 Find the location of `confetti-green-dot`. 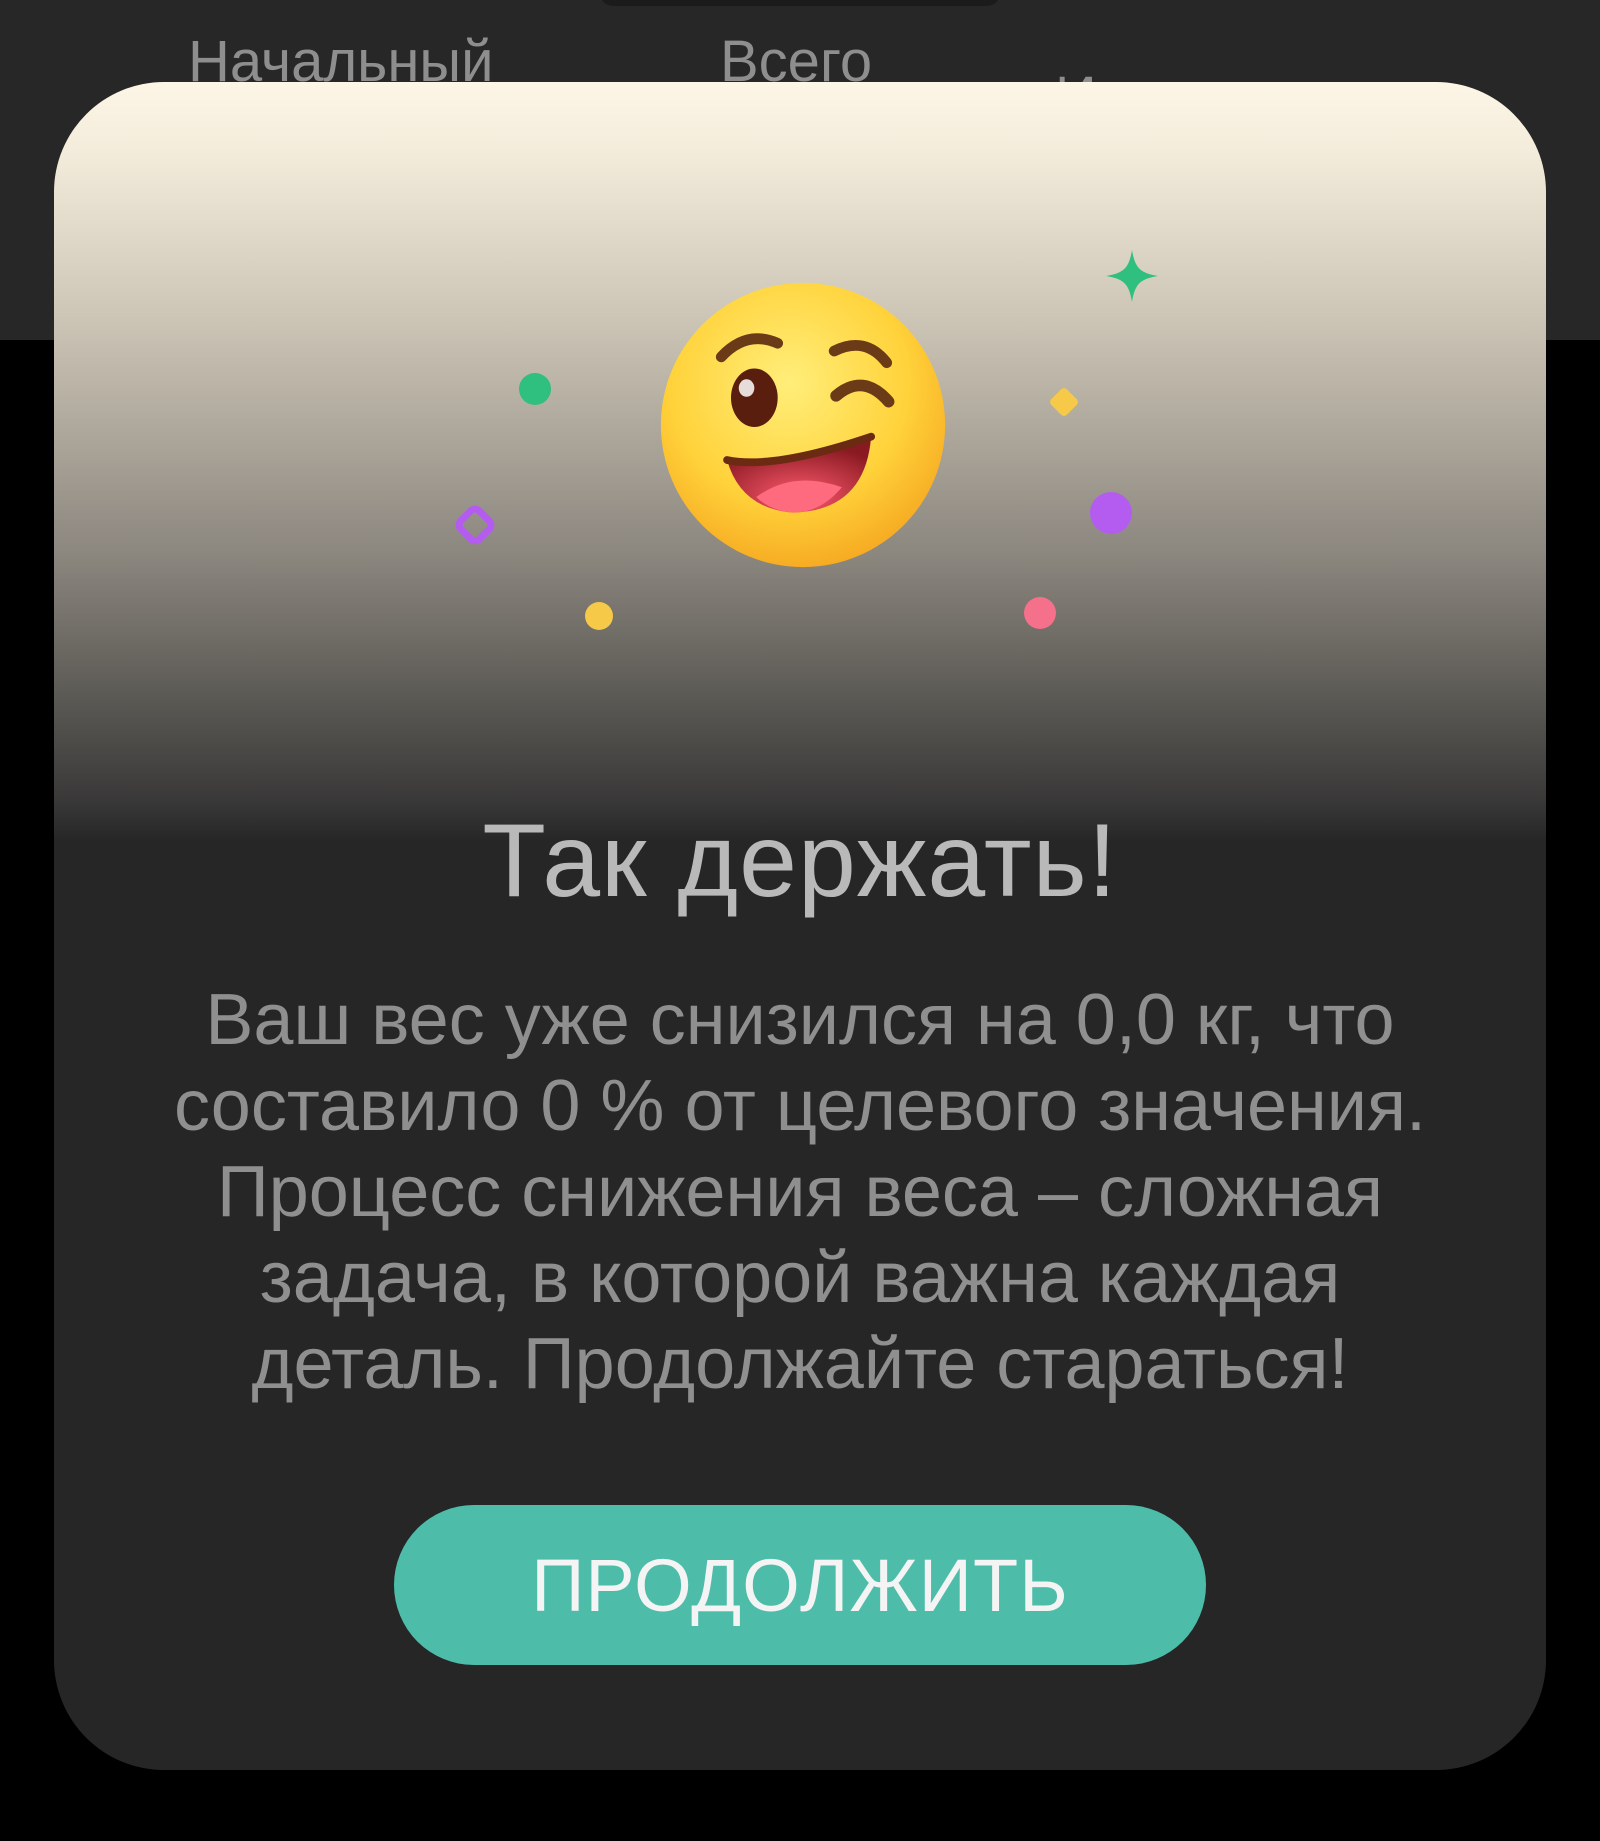

confetti-green-dot is located at coordinates (535, 389).